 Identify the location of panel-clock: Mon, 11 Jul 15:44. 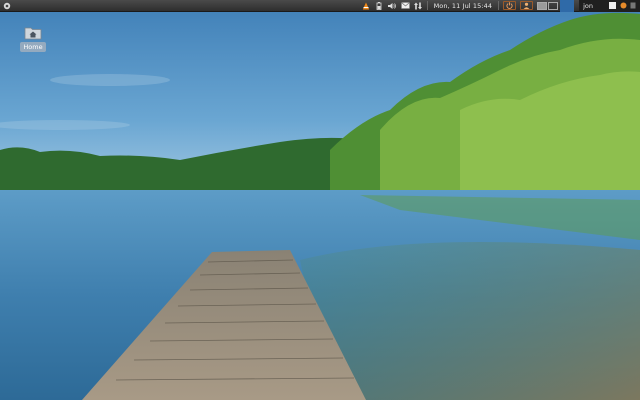
(463, 6).